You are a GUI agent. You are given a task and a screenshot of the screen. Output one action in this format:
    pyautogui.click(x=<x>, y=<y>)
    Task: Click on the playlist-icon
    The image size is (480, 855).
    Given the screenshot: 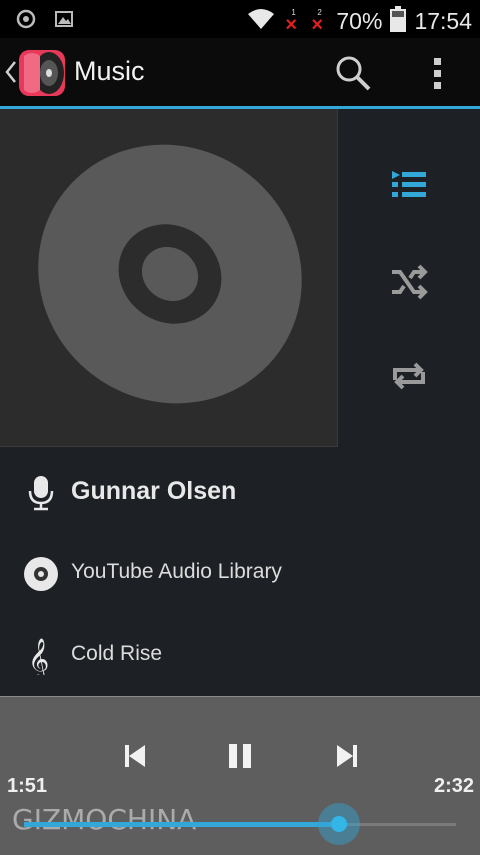 What is the action you would take?
    pyautogui.click(x=409, y=186)
    